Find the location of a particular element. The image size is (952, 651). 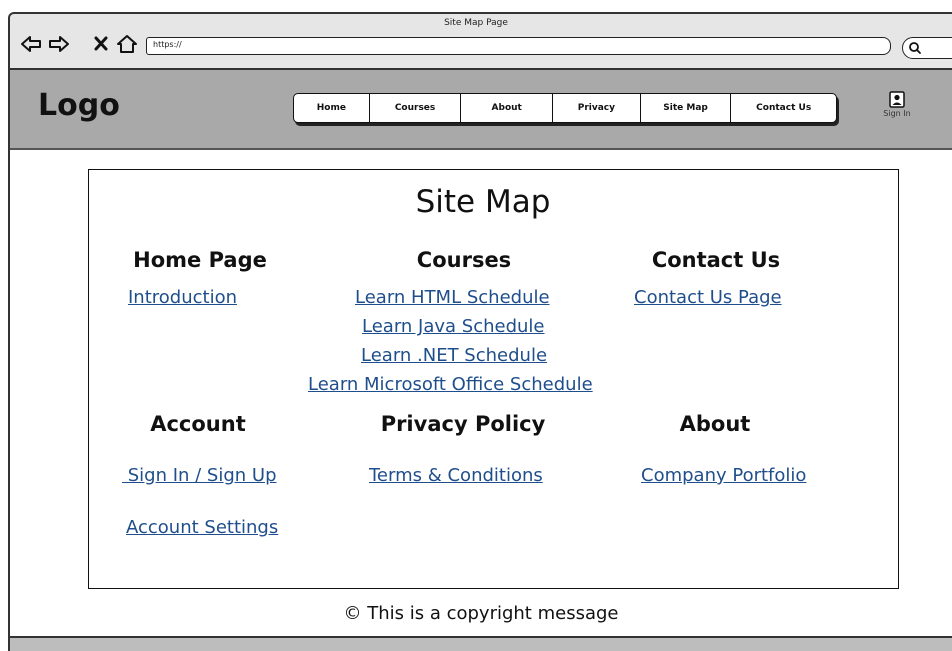

link-learn-java-schedule: Learn Java Schedule is located at coordinates (453, 326).